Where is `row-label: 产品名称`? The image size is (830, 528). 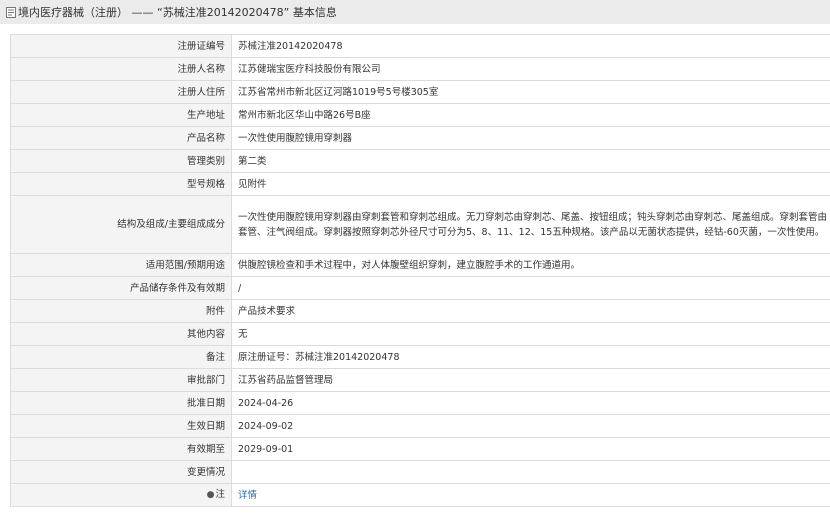 row-label: 产品名称 is located at coordinates (121, 138).